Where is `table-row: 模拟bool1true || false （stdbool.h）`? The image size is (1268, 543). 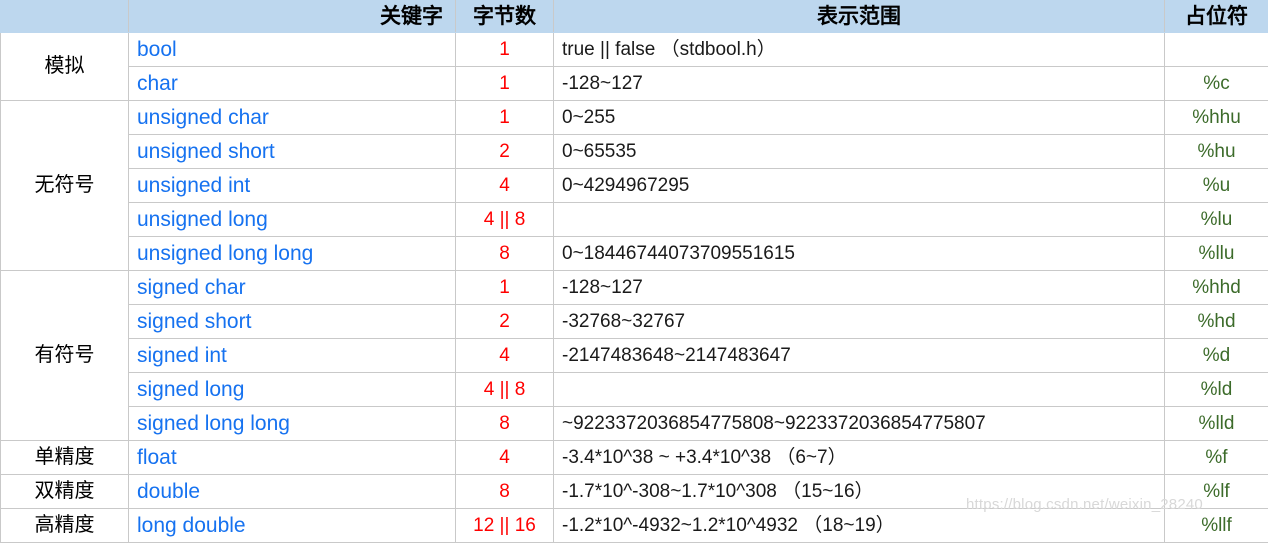
table-row: 模拟bool1true || false （stdbool.h） is located at coordinates (634, 50).